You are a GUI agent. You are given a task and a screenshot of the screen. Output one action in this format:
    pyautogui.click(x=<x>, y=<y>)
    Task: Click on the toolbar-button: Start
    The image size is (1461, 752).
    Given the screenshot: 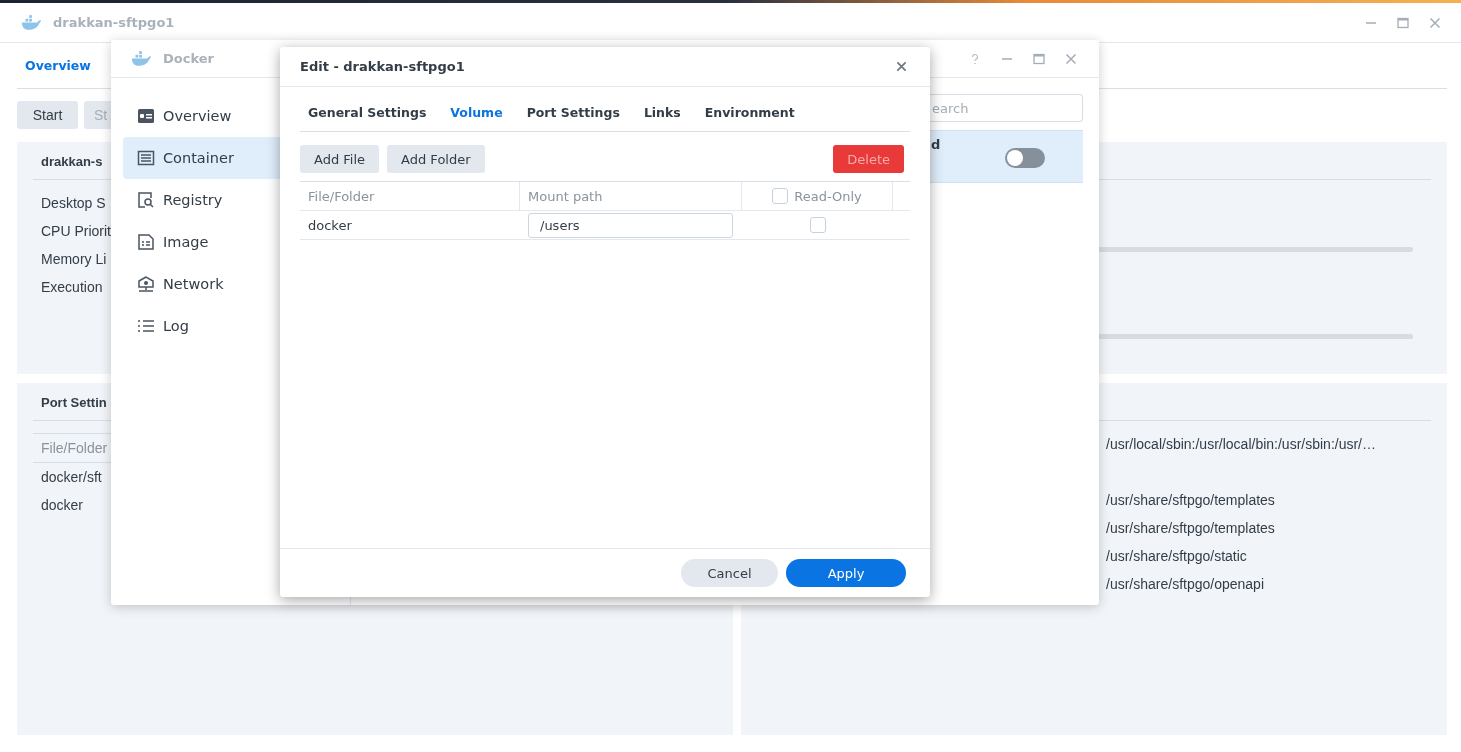 What is the action you would take?
    pyautogui.click(x=47, y=115)
    